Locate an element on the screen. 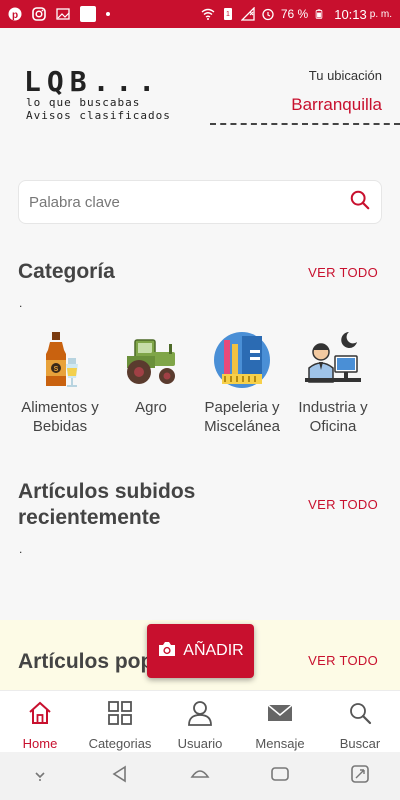 This screenshot has width=400, height=800. sim-icon: 1 is located at coordinates (228, 14).